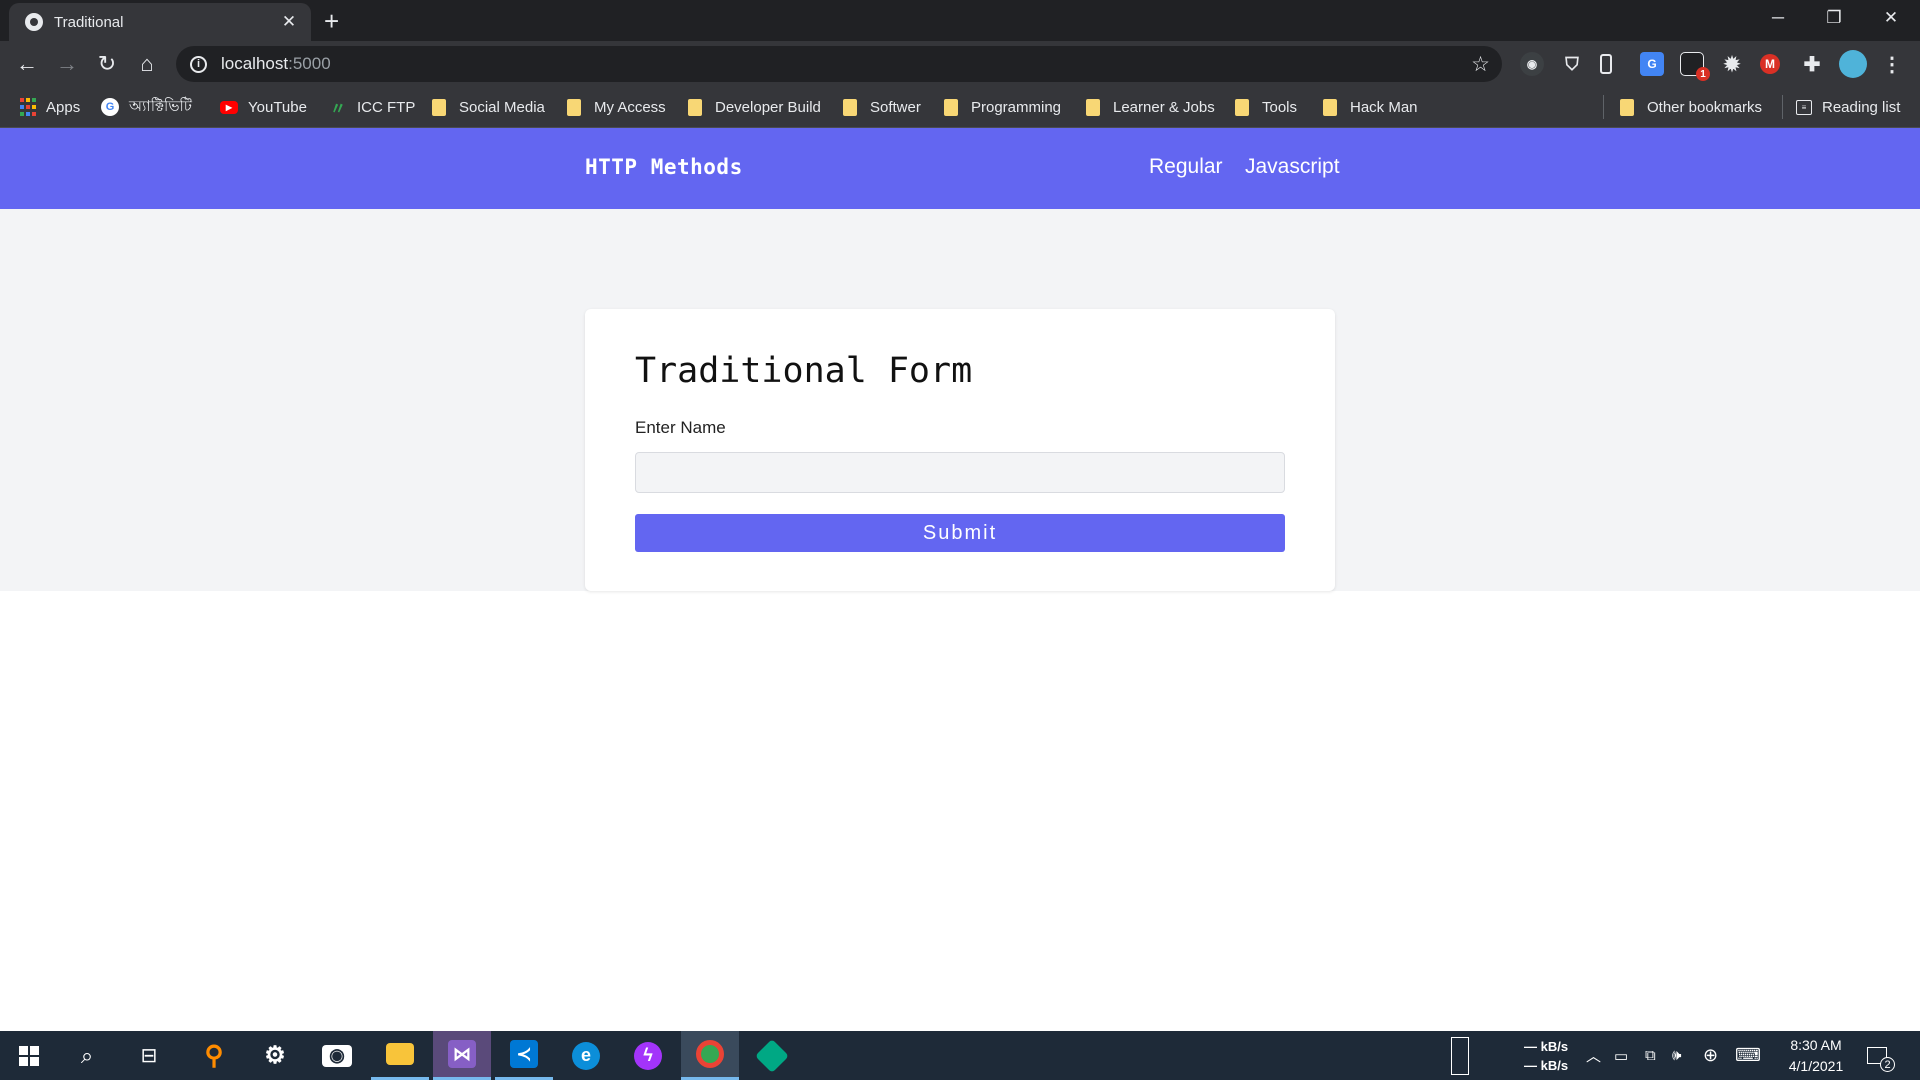 Image resolution: width=1920 pixels, height=1080 pixels. What do you see at coordinates (29, 1055) in the screenshot?
I see `start-button` at bounding box center [29, 1055].